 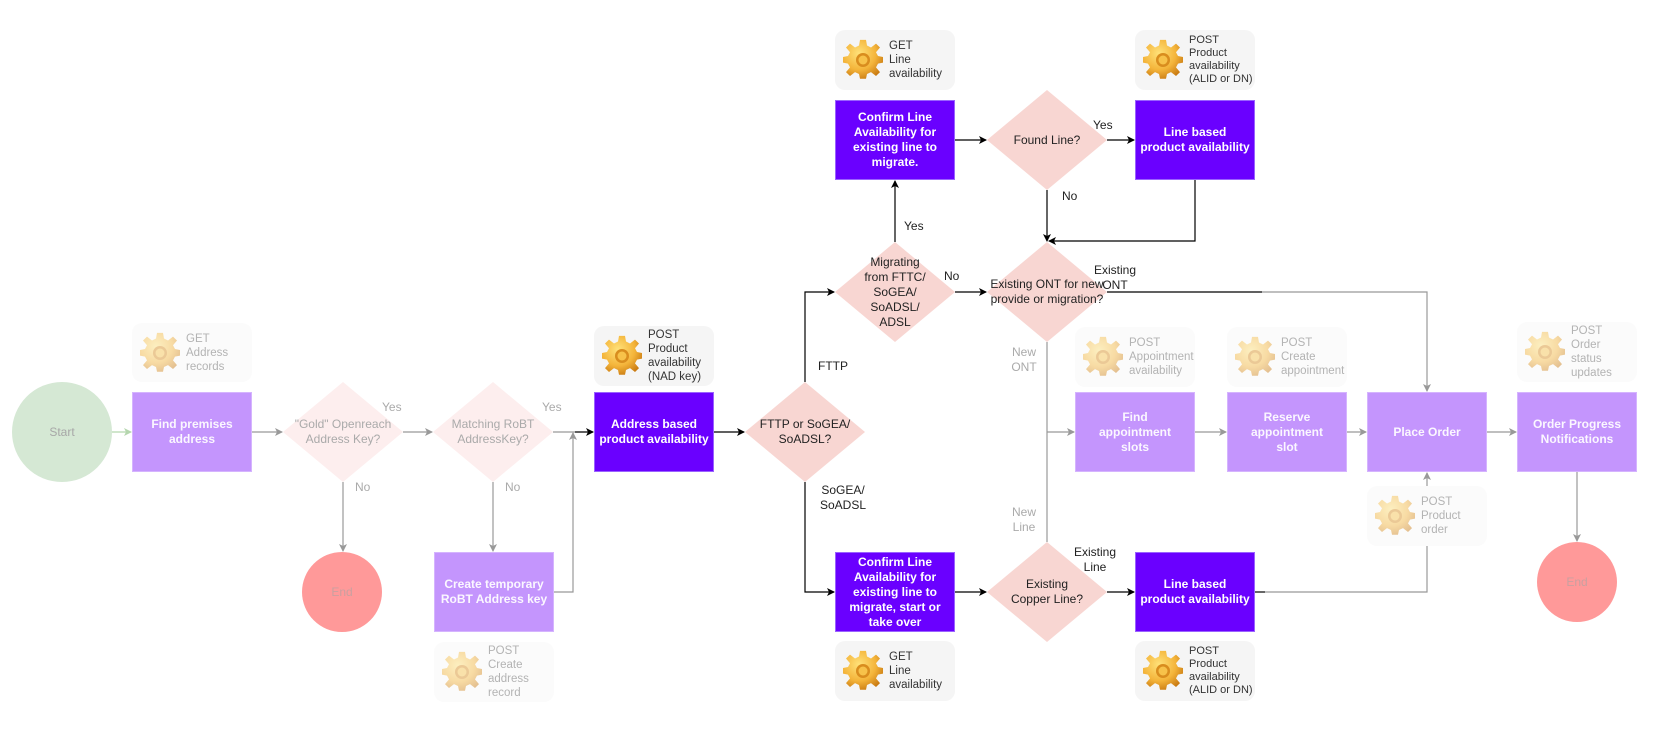 What do you see at coordinates (494, 672) in the screenshot?
I see `api-post-create-address: POST Create address record` at bounding box center [494, 672].